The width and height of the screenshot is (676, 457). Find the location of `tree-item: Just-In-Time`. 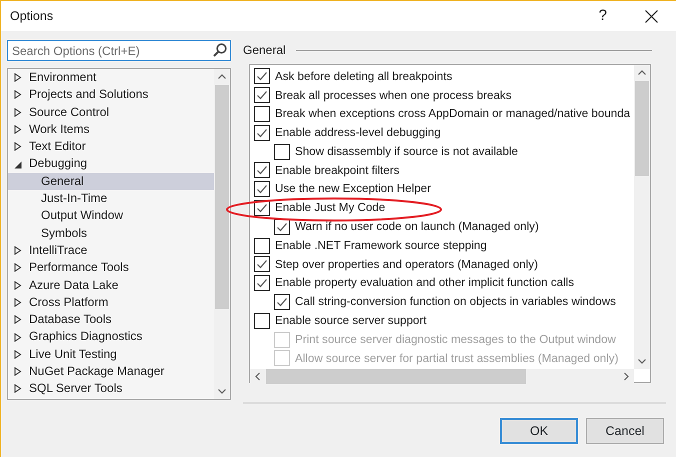

tree-item: Just-In-Time is located at coordinates (74, 199).